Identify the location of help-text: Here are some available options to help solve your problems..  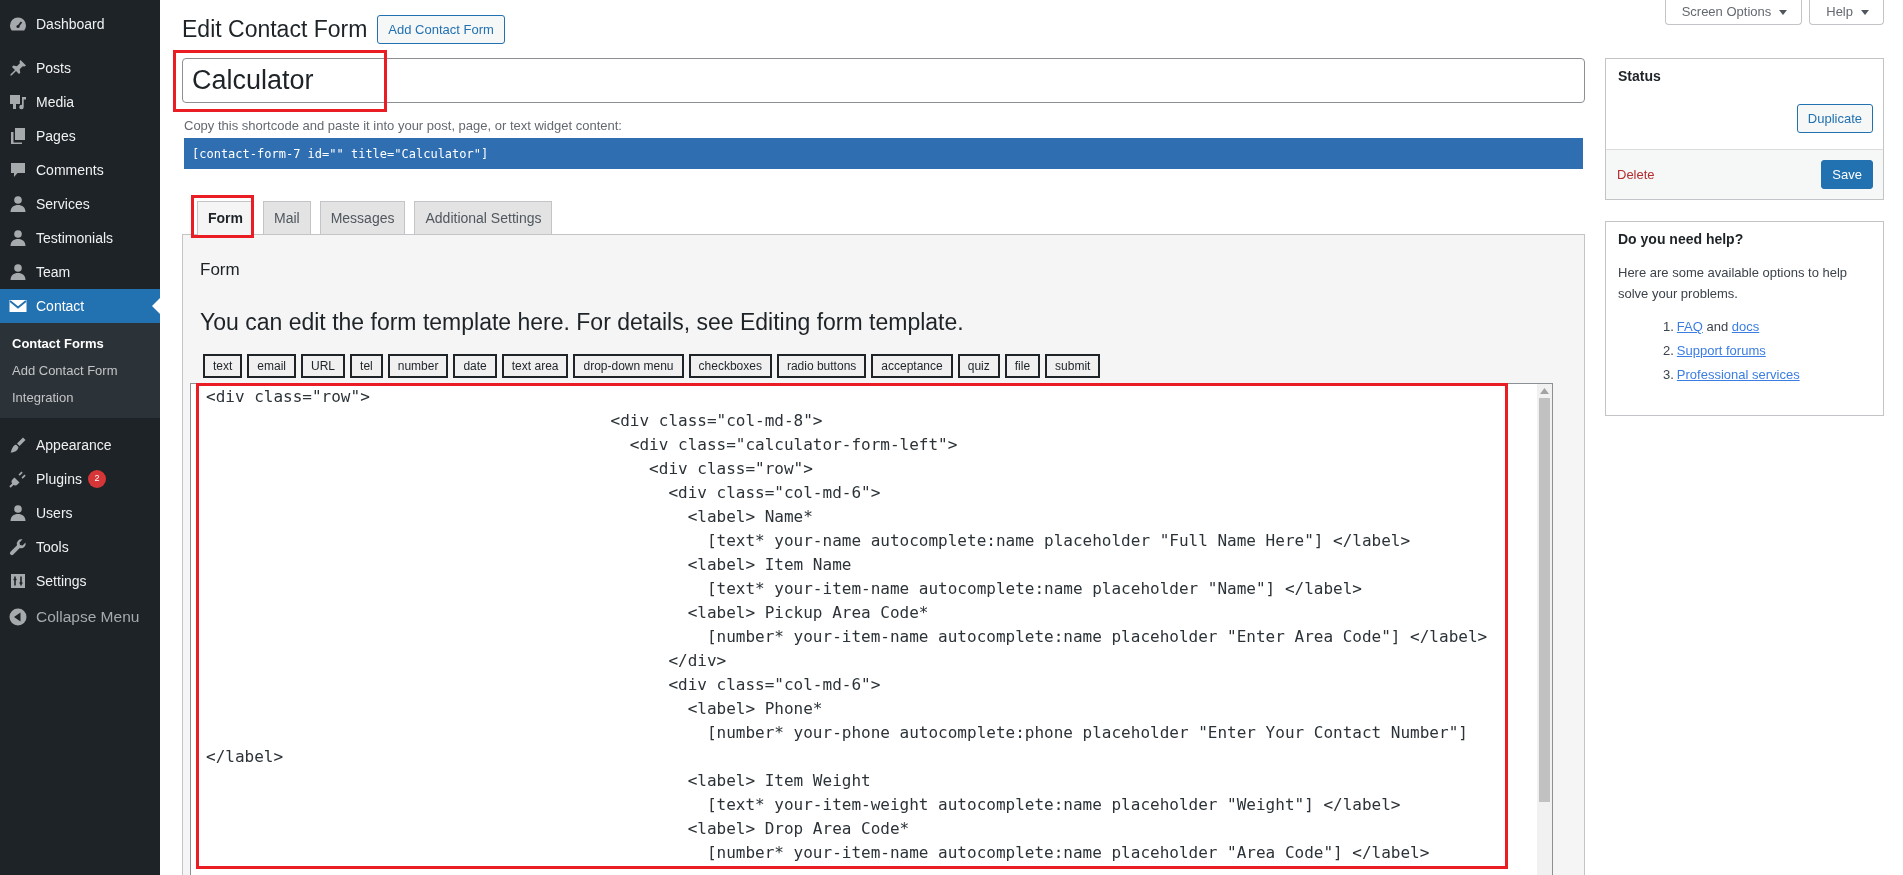
(1733, 283).